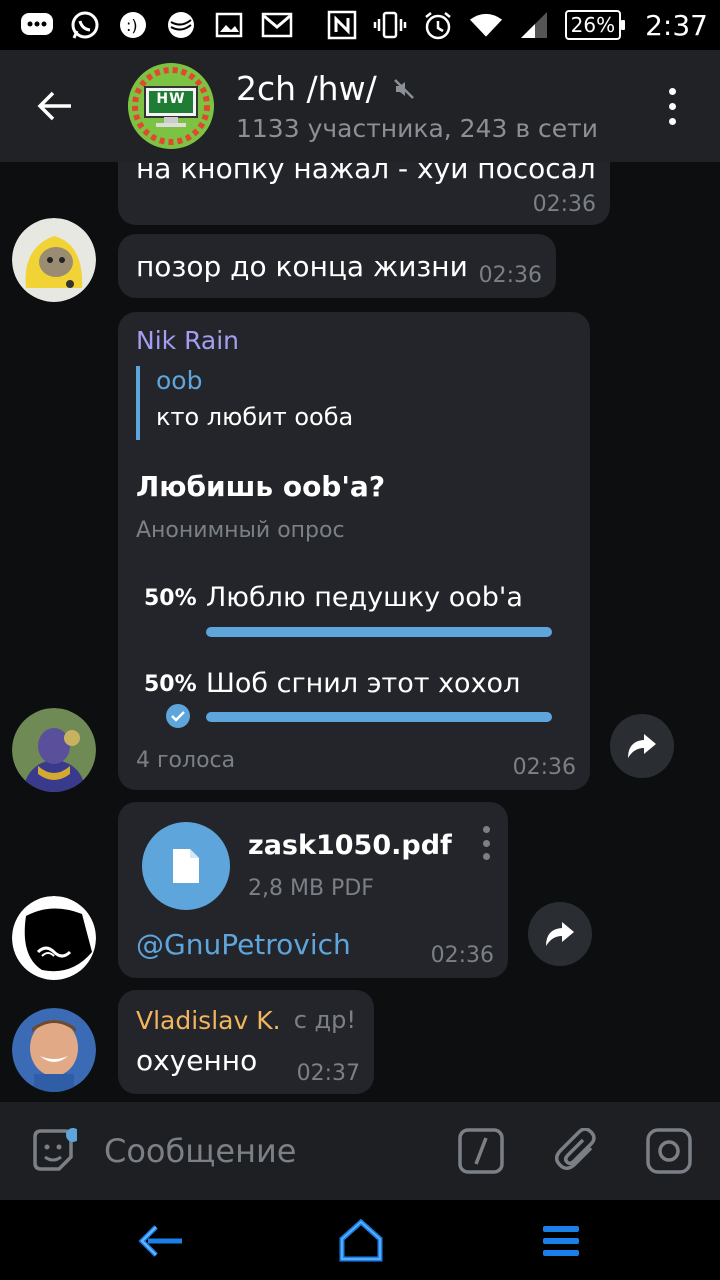 This screenshot has width=720, height=1280. Describe the element at coordinates (197, 1060) in the screenshot. I see `message-text: охуенно` at that location.